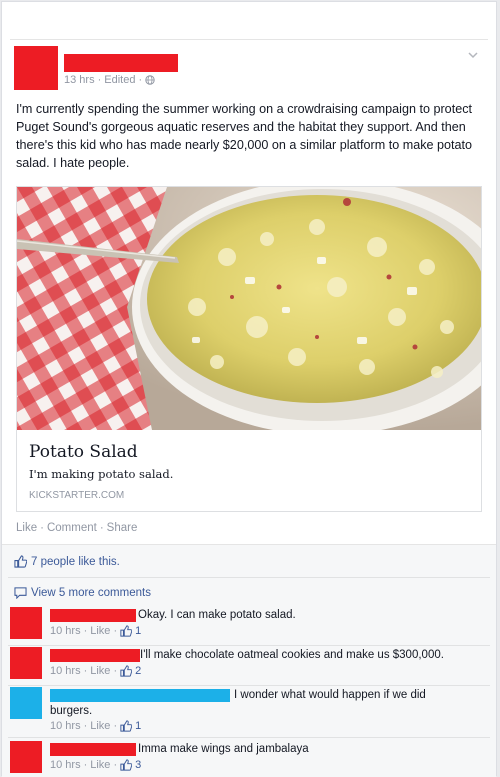 The height and width of the screenshot is (777, 500). What do you see at coordinates (72, 528) in the screenshot?
I see `comment-link: Comment` at bounding box center [72, 528].